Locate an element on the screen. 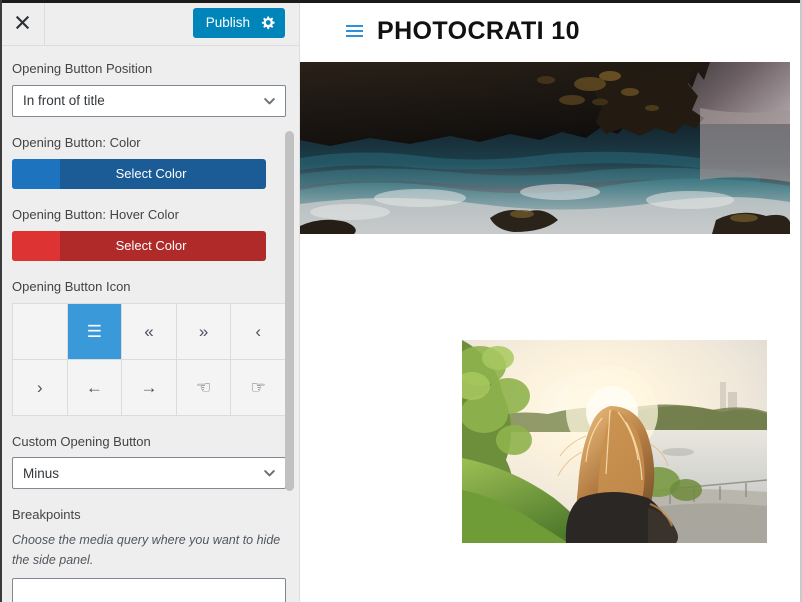 This screenshot has width=802, height=602. sidebar-scrollbar-track is located at coordinates (289, 324).